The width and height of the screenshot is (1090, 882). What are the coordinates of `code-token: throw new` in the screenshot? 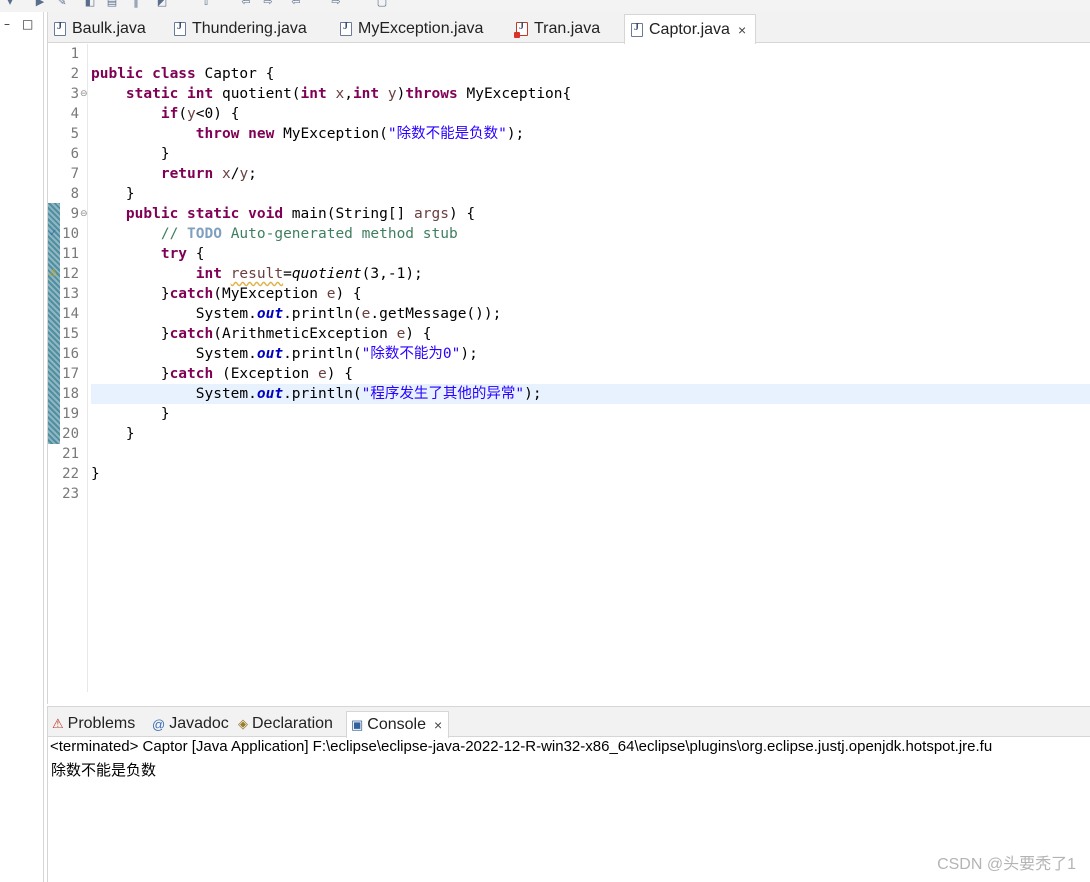 It's located at (235, 134).